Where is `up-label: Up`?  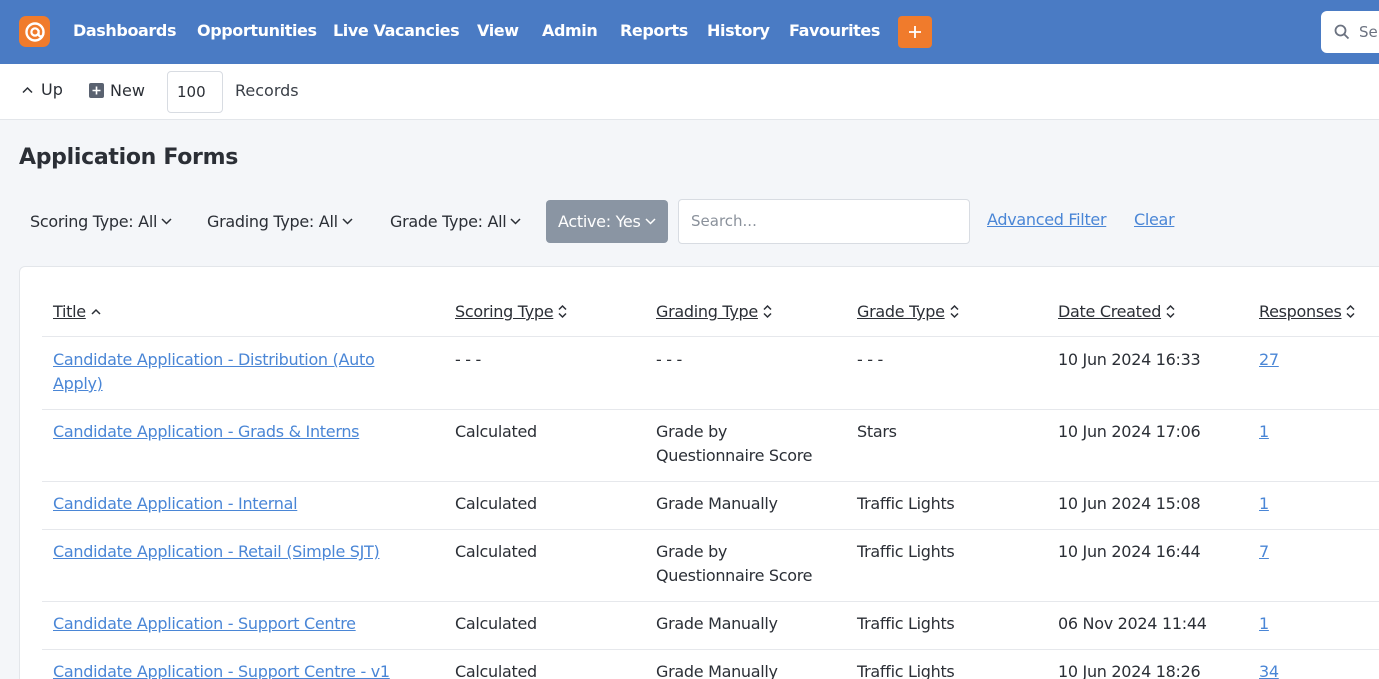
up-label: Up is located at coordinates (52, 89).